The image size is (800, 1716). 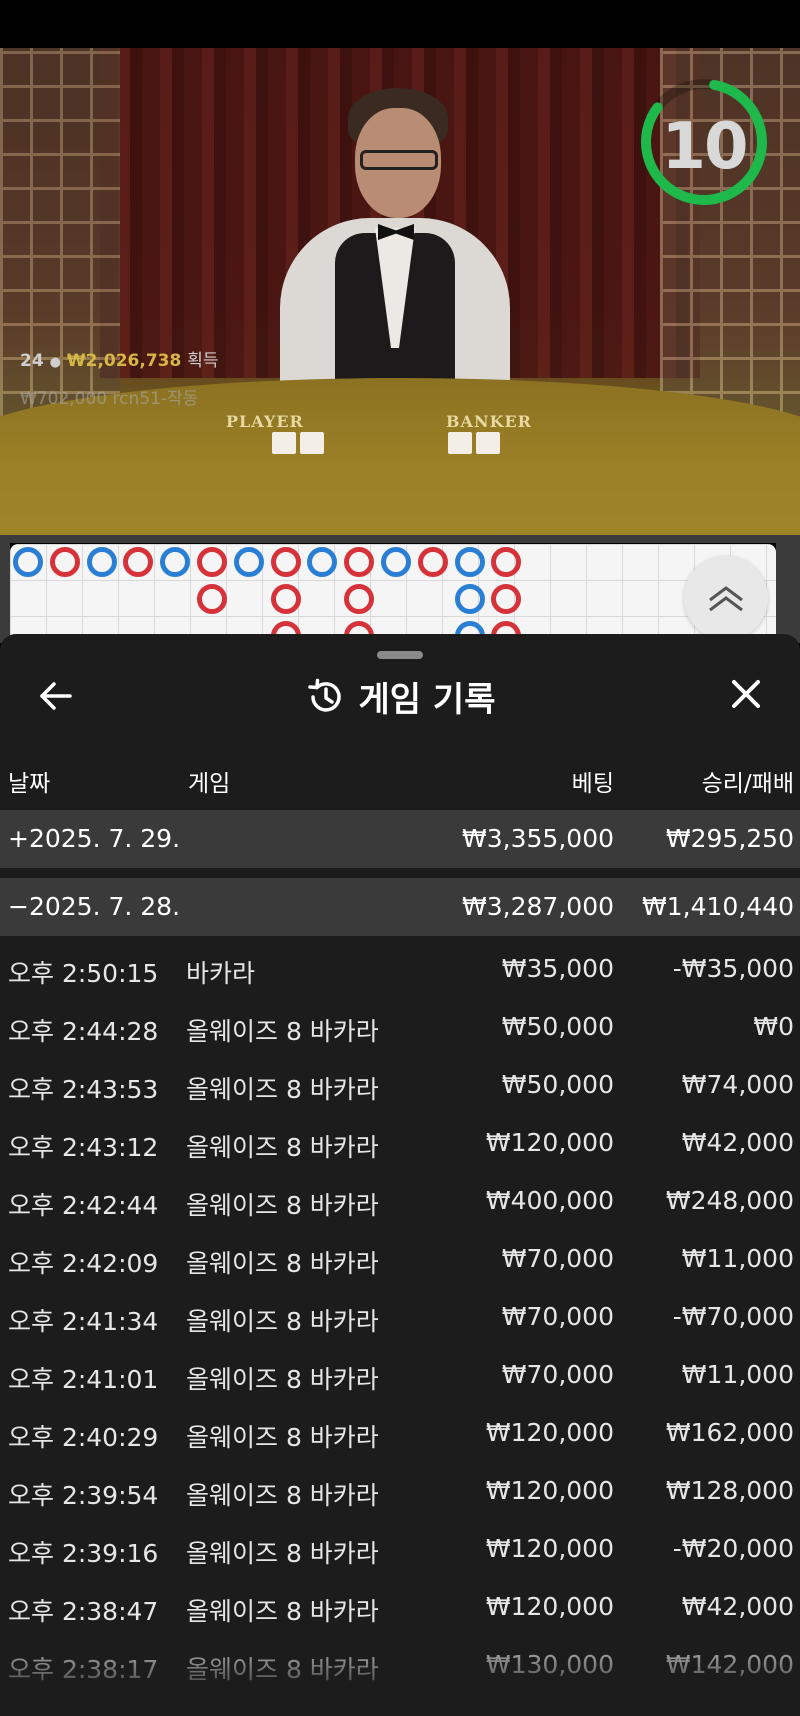 What do you see at coordinates (733, 1316) in the screenshot?
I see `row-winloss: -₩70,000` at bounding box center [733, 1316].